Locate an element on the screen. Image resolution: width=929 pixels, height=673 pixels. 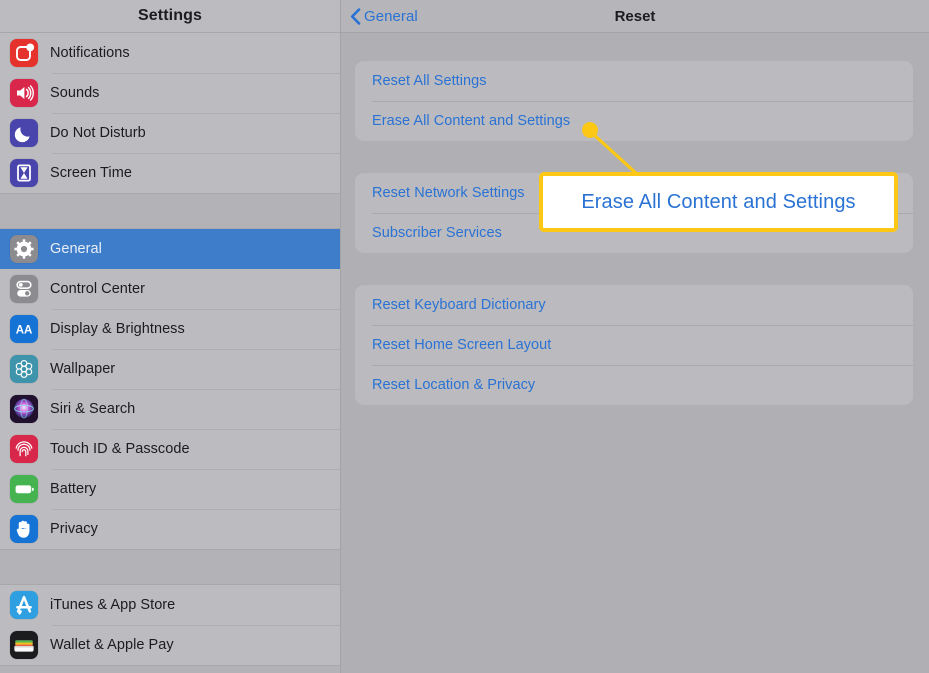
siri-search-icon is located at coordinates (24, 409).